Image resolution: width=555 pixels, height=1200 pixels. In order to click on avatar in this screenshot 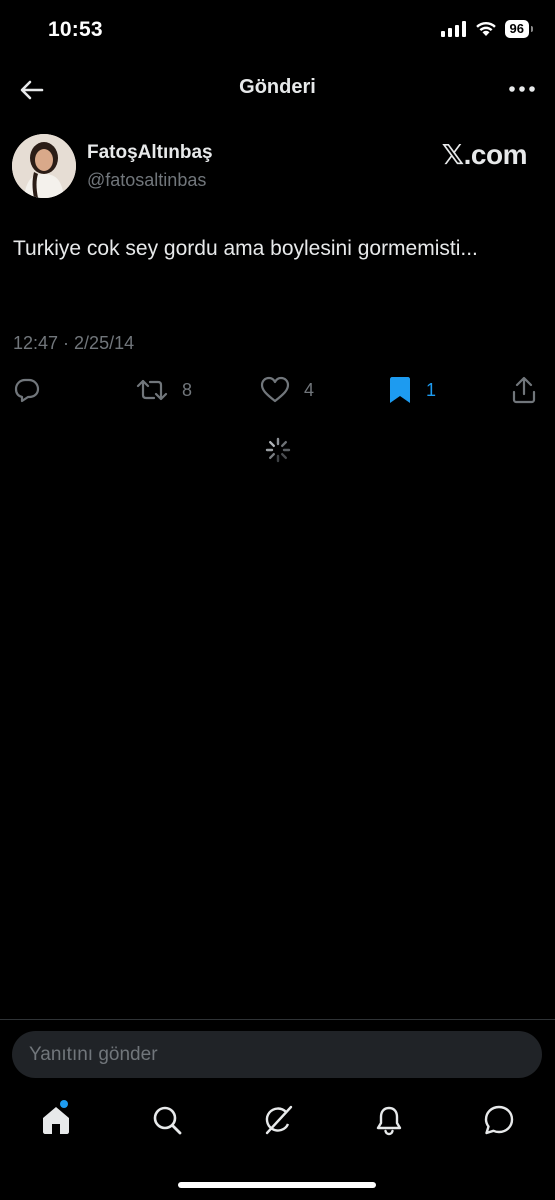, I will do `click(44, 166)`.